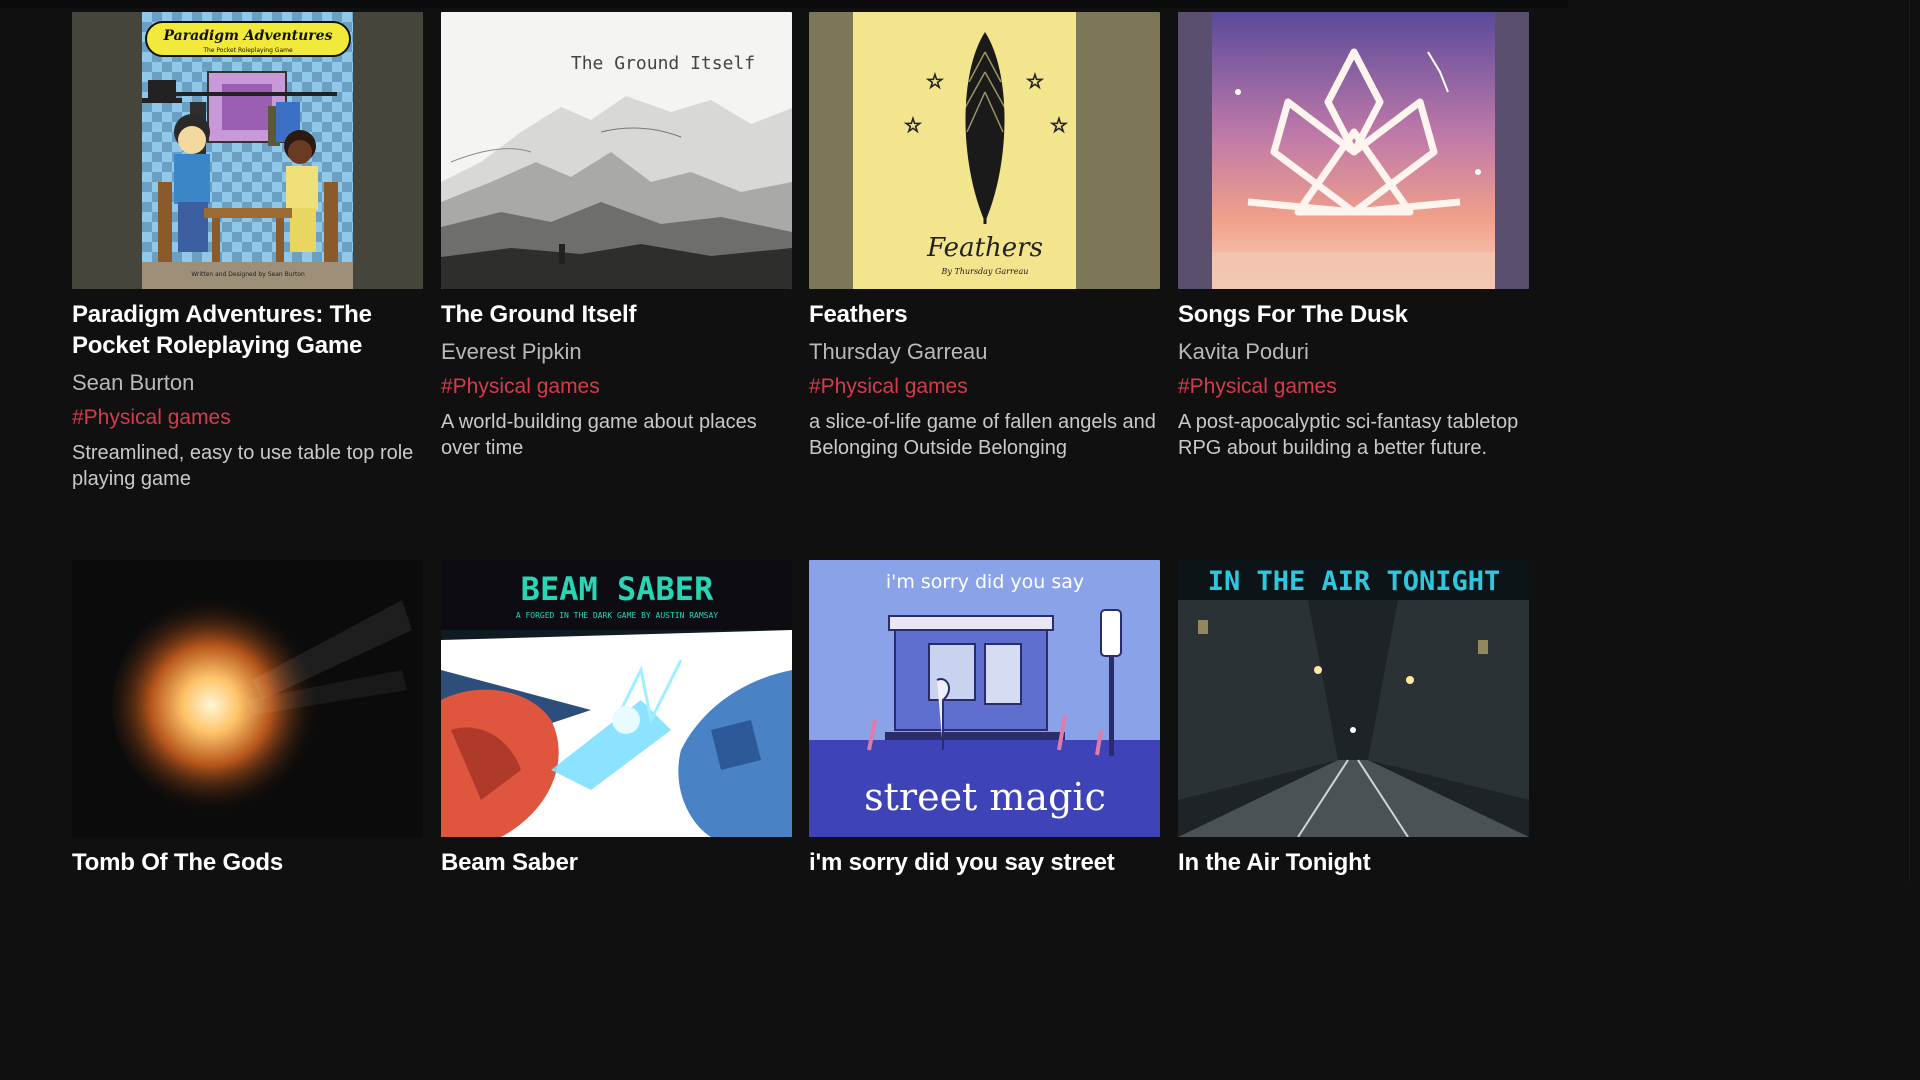 The height and width of the screenshot is (1080, 1920). Describe the element at coordinates (985, 271) in the screenshot. I see `cover-credit-text: By Thursday Garreau` at that location.